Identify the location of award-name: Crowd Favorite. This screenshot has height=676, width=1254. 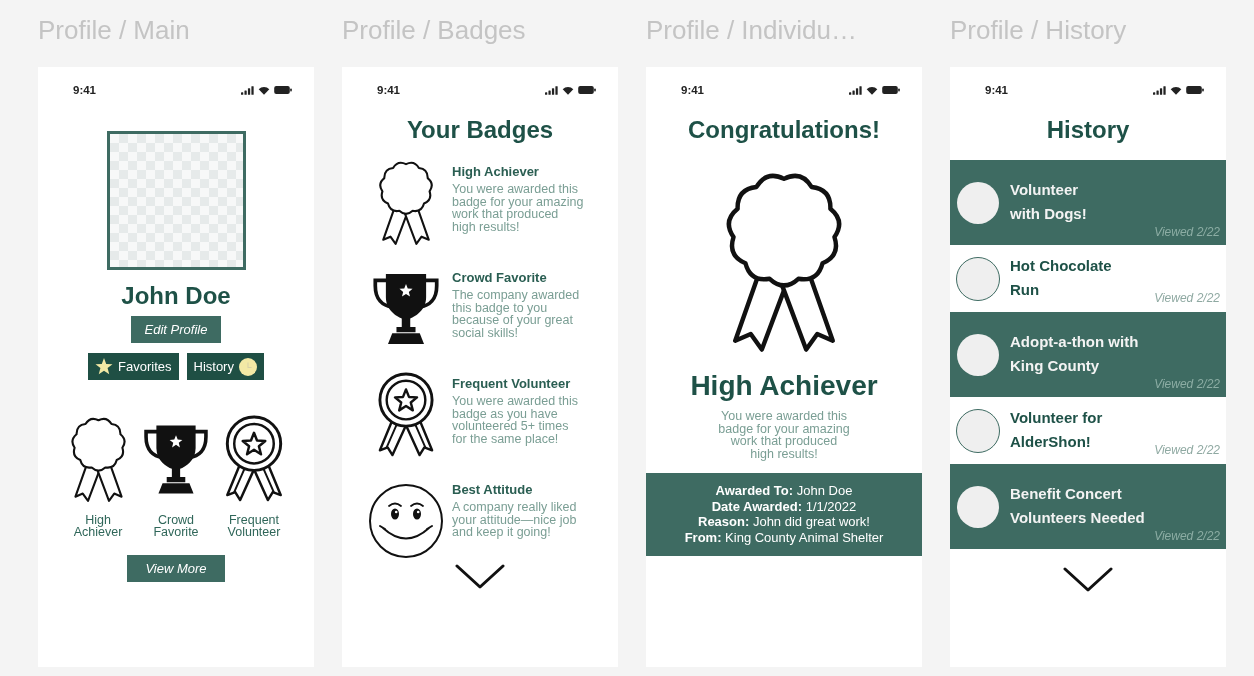
(500, 278).